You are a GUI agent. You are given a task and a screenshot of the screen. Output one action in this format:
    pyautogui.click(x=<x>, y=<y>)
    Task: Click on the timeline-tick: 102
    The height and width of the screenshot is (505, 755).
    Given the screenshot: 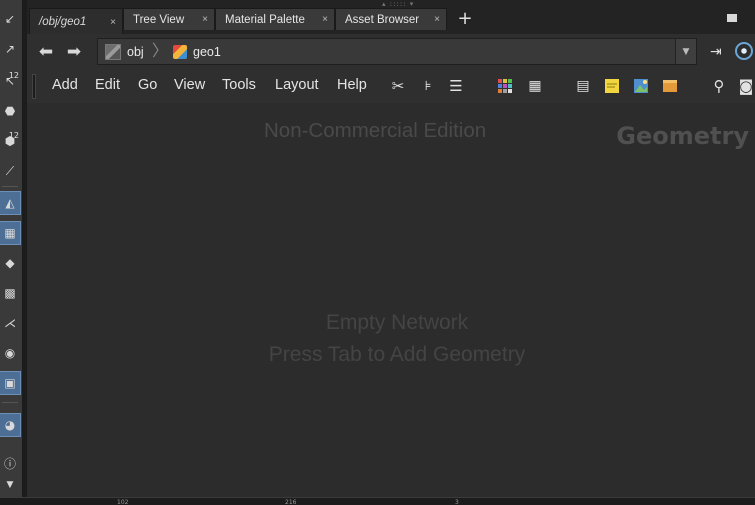 What is the action you would take?
    pyautogui.click(x=123, y=502)
    